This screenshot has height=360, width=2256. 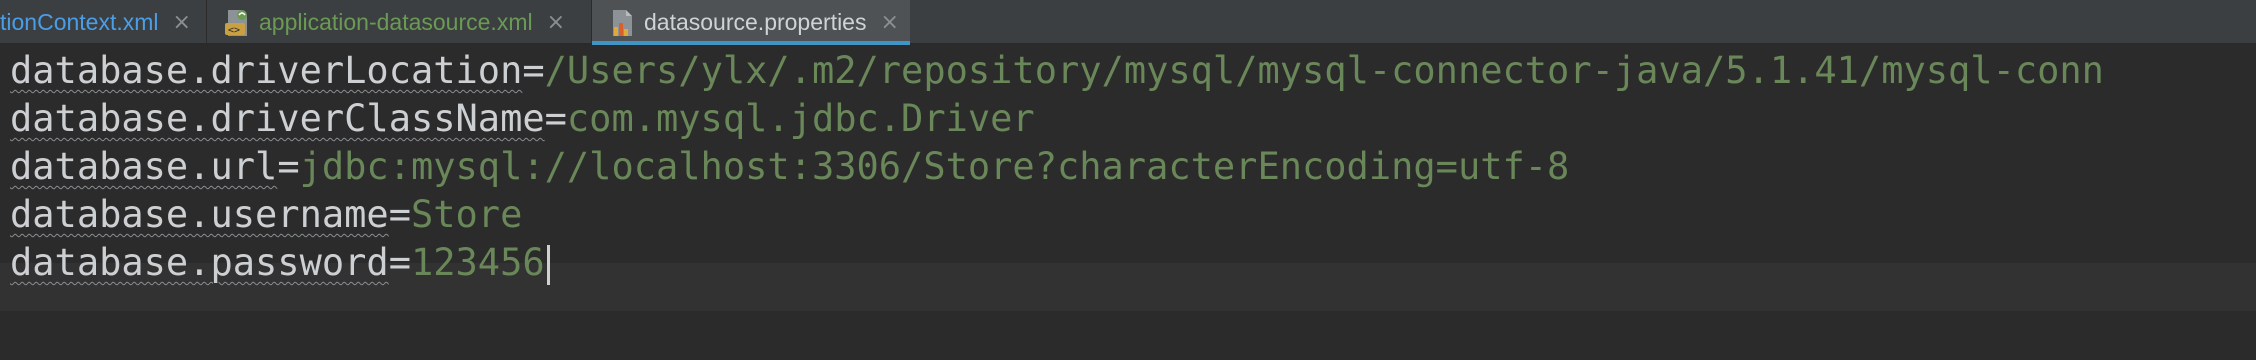 What do you see at coordinates (800, 118) in the screenshot?
I see `property-value: com.mysql.jdbc.Driver` at bounding box center [800, 118].